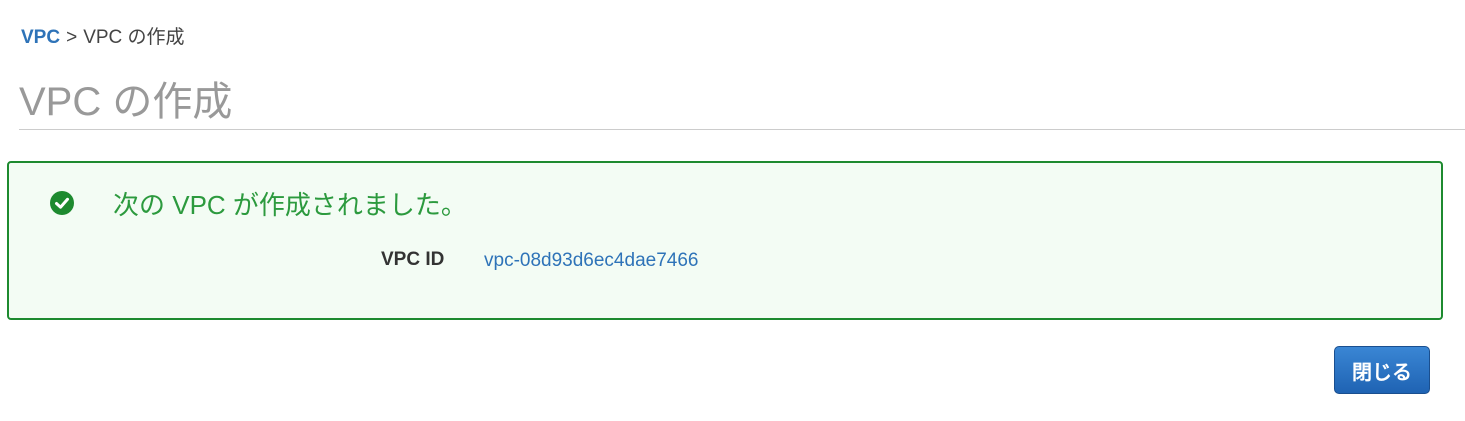 The image size is (1465, 421). Describe the element at coordinates (413, 259) in the screenshot. I see `vpc-id-label: VPC ID` at that location.